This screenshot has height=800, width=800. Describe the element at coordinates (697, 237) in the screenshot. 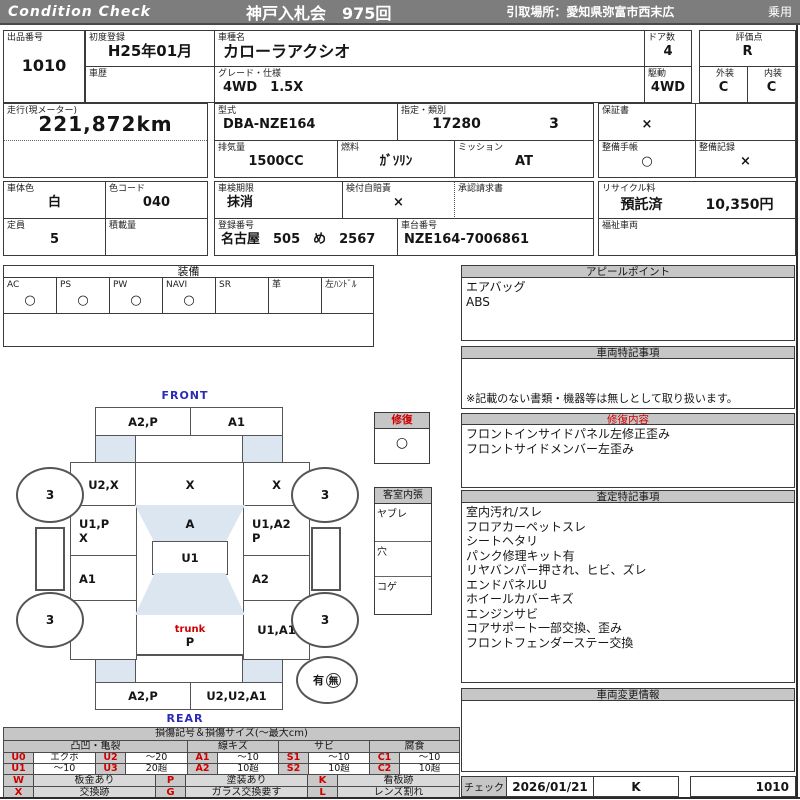

I see `welfare-vehicle-cell: 福祉車両` at that location.